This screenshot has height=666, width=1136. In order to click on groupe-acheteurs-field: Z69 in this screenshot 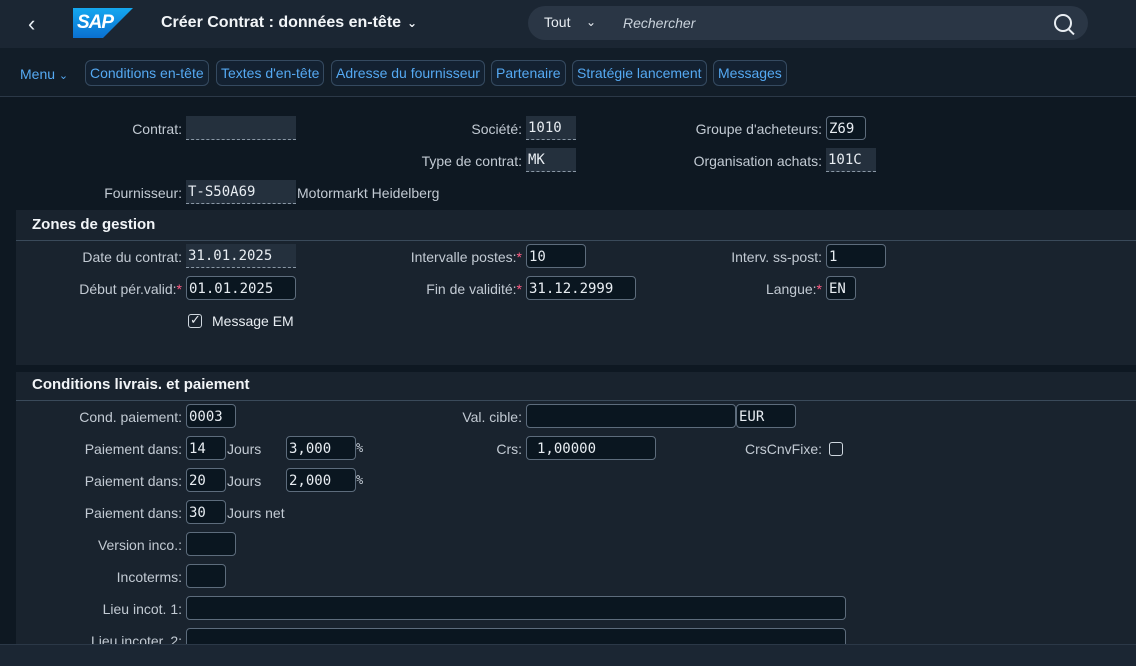, I will do `click(846, 128)`.